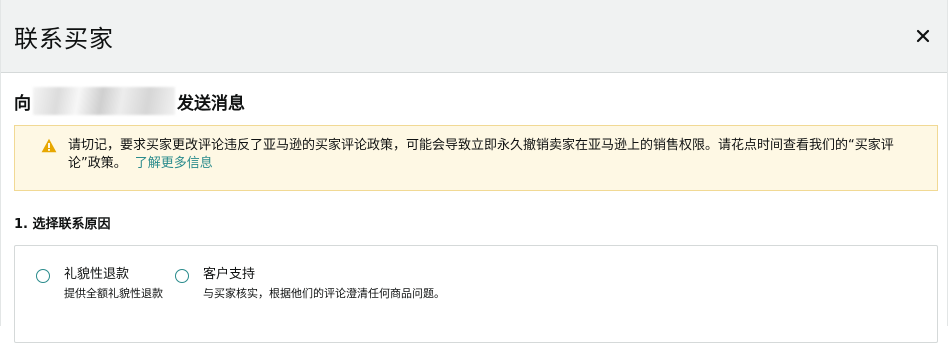 The height and width of the screenshot is (343, 948). Describe the element at coordinates (310, 304) in the screenshot. I see `option-customer-support: 客户支持 与买家核实，根据他们的评论澄清任何商品问题。` at that location.